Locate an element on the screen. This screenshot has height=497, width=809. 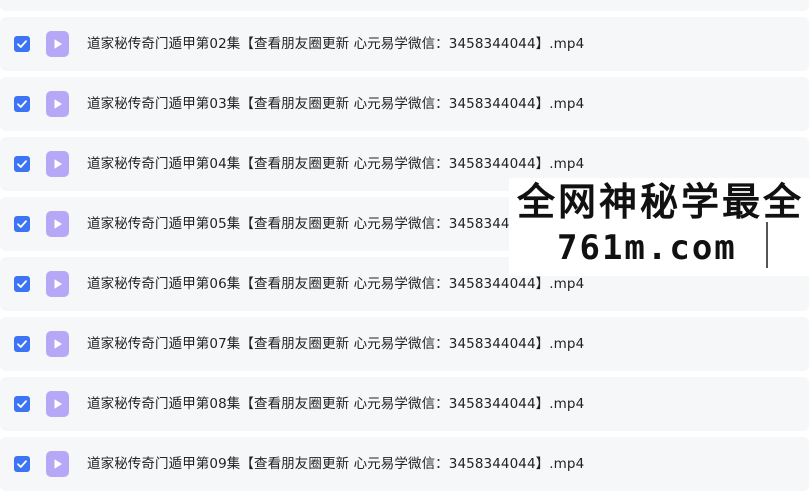
watermark-overlay: 全网神秘学最全 761m.com is located at coordinates (659, 227).